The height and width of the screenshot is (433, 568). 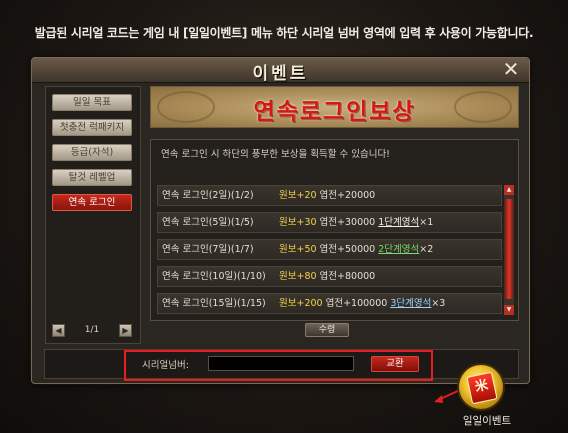 I want to click on reward-item-link: 1단계영석, so click(x=398, y=222).